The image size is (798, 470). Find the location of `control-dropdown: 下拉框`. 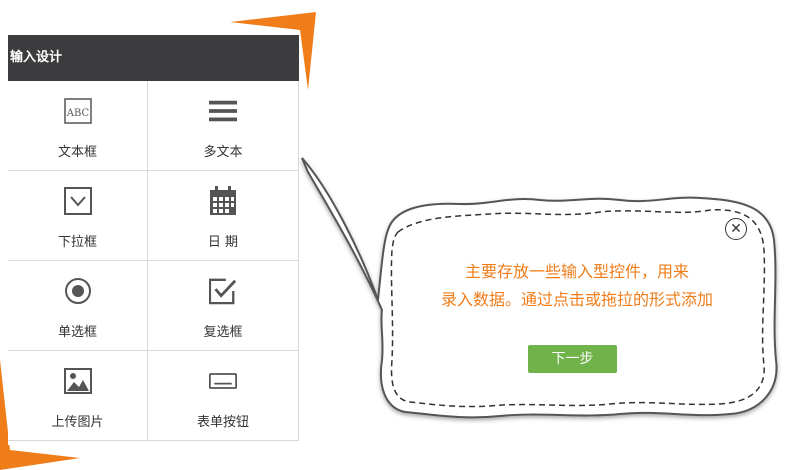

control-dropdown: 下拉框 is located at coordinates (78, 216).